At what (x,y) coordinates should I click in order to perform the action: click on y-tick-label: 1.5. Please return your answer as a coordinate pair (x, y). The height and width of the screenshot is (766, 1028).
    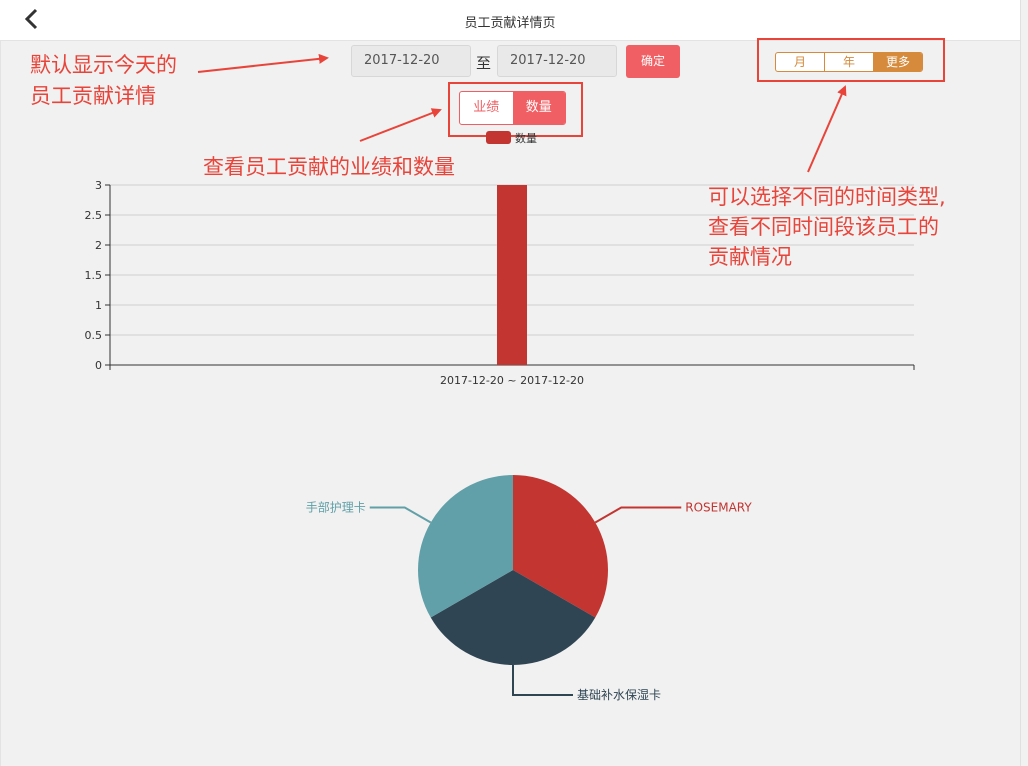
    Looking at the image, I should click on (94, 275).